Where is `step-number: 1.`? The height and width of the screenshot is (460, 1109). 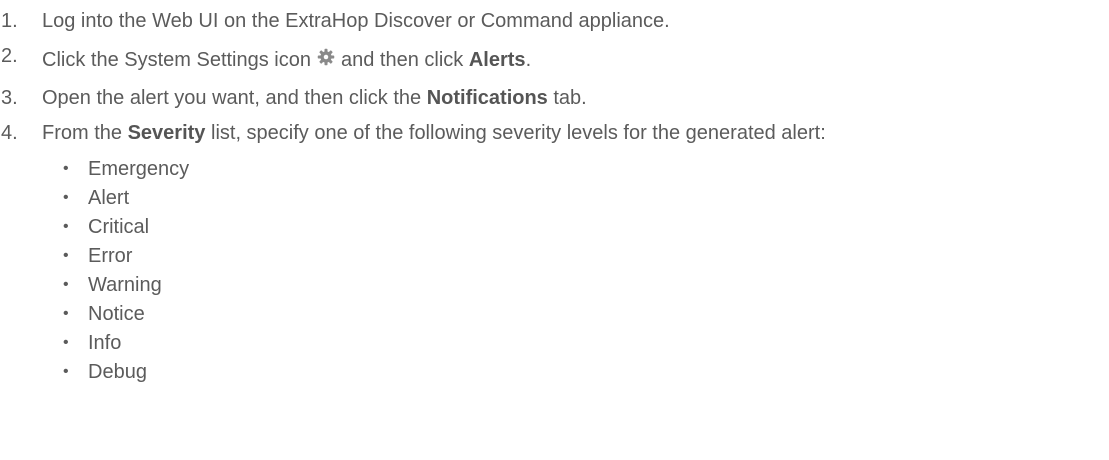 step-number: 1. is located at coordinates (9, 20).